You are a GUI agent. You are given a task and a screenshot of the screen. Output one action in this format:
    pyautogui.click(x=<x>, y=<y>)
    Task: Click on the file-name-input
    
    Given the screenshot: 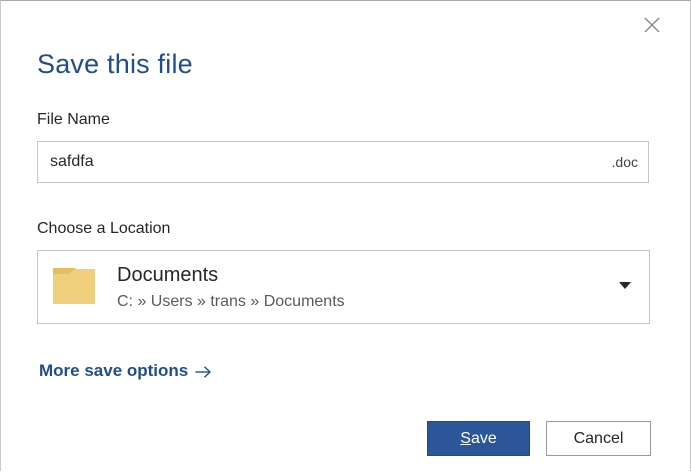 What is the action you would take?
    pyautogui.click(x=325, y=162)
    